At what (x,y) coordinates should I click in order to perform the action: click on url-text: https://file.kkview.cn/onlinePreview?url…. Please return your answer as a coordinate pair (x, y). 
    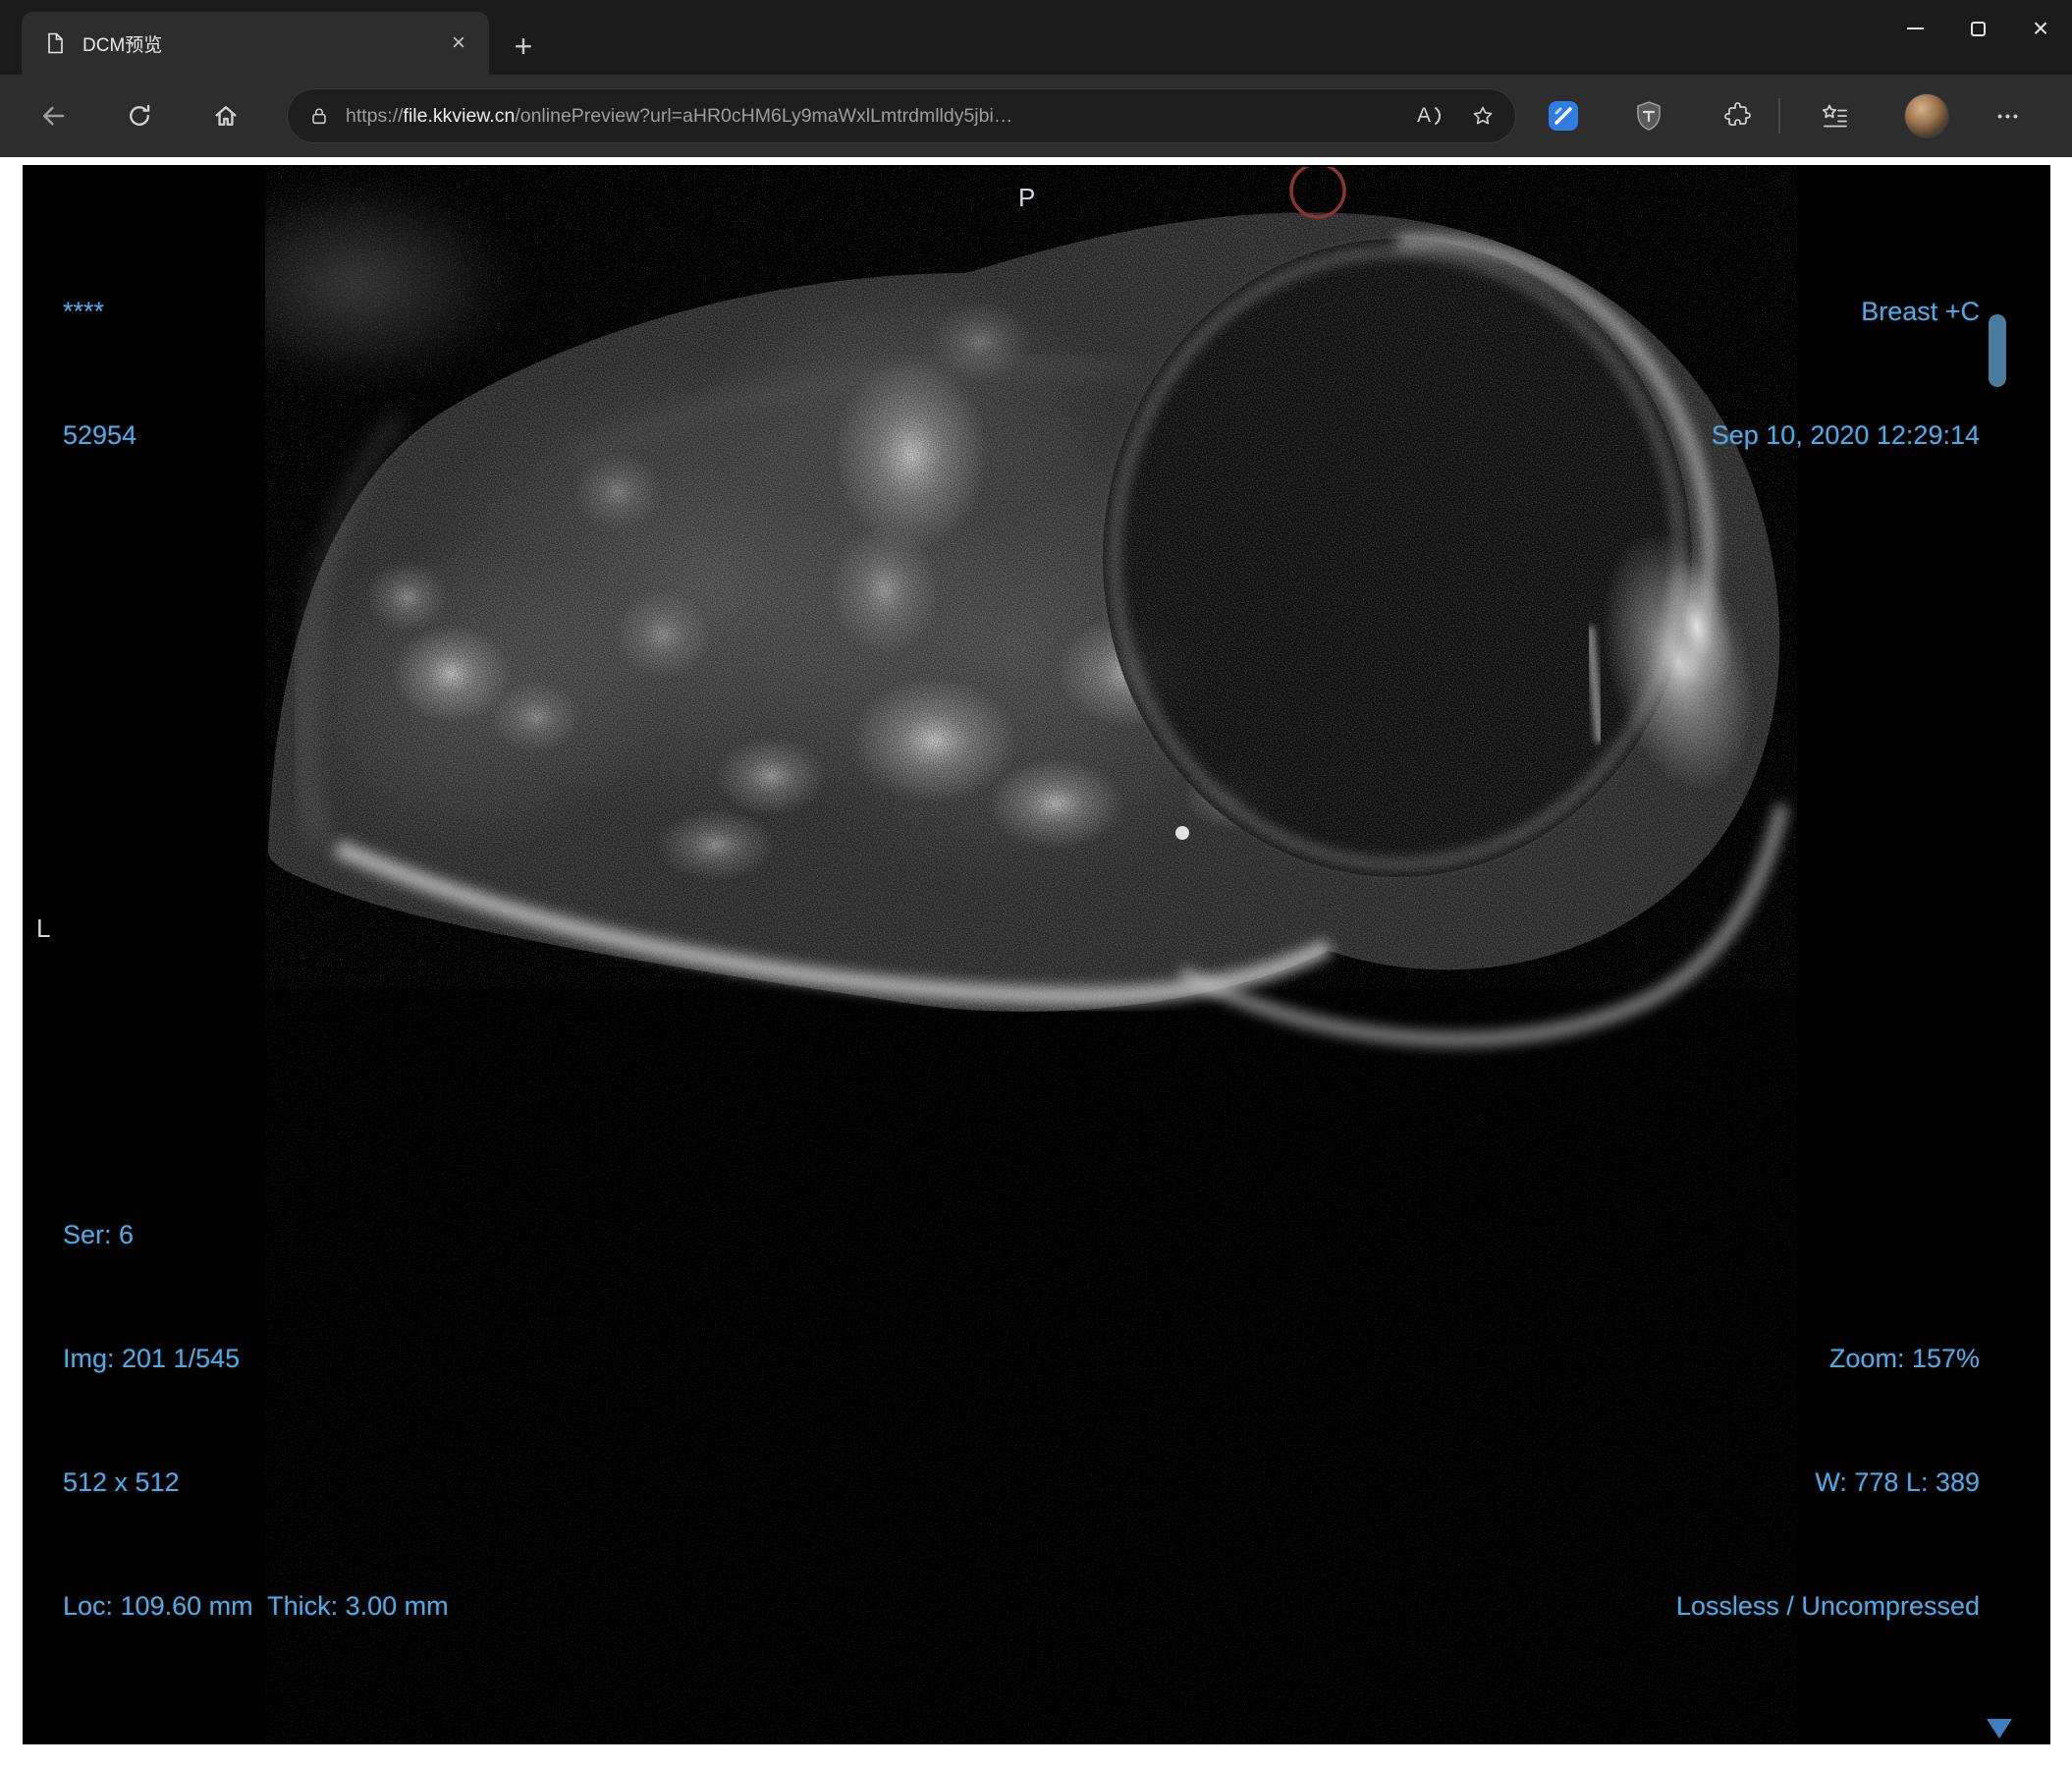
    Looking at the image, I should click on (872, 116).